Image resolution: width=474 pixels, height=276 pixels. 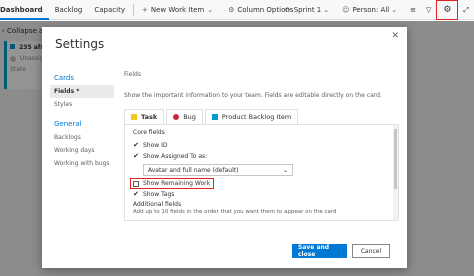 What do you see at coordinates (133, 9) in the screenshot?
I see `divider` at bounding box center [133, 9].